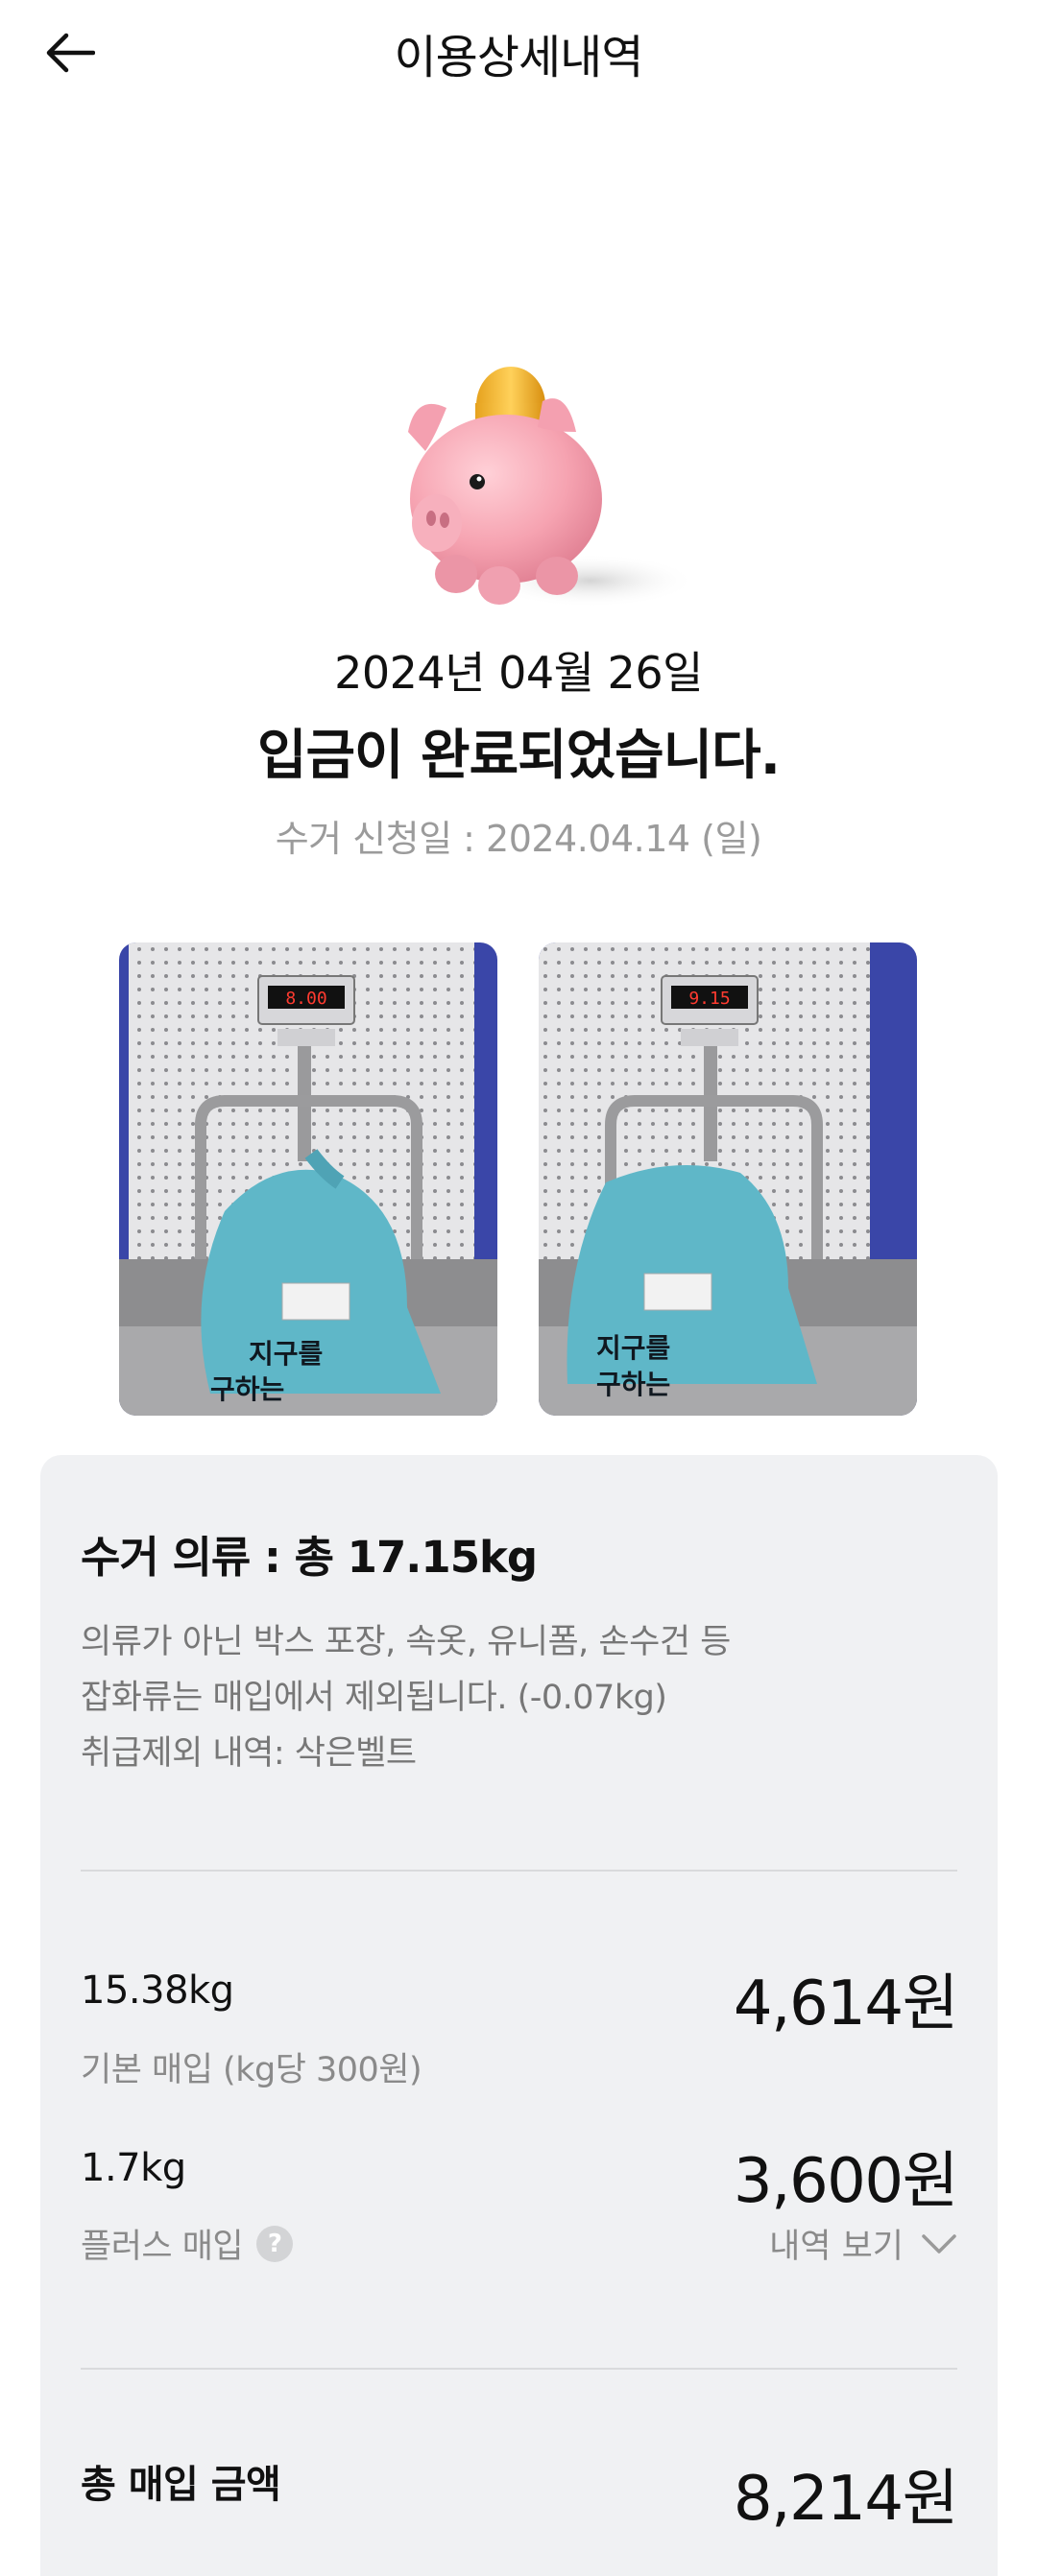 Image resolution: width=1037 pixels, height=2576 pixels. I want to click on app-header: 이용상세내역, so click(518, 48).